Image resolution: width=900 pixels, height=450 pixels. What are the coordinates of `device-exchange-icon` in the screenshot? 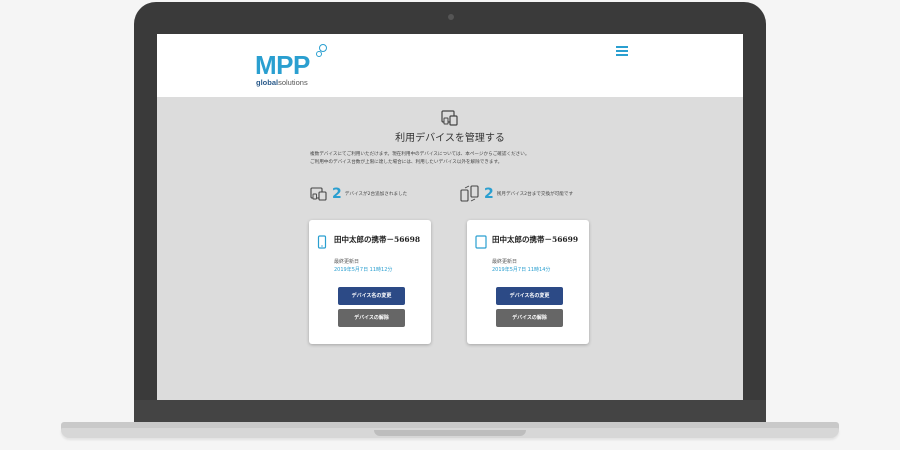 It's located at (469, 193).